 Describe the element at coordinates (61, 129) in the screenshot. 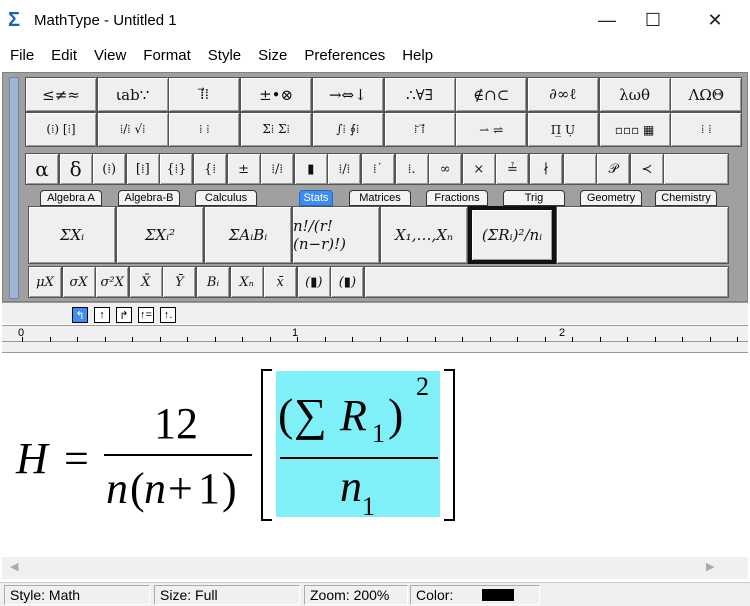

I see `palette-button-11: (⁞) [⁞]` at that location.